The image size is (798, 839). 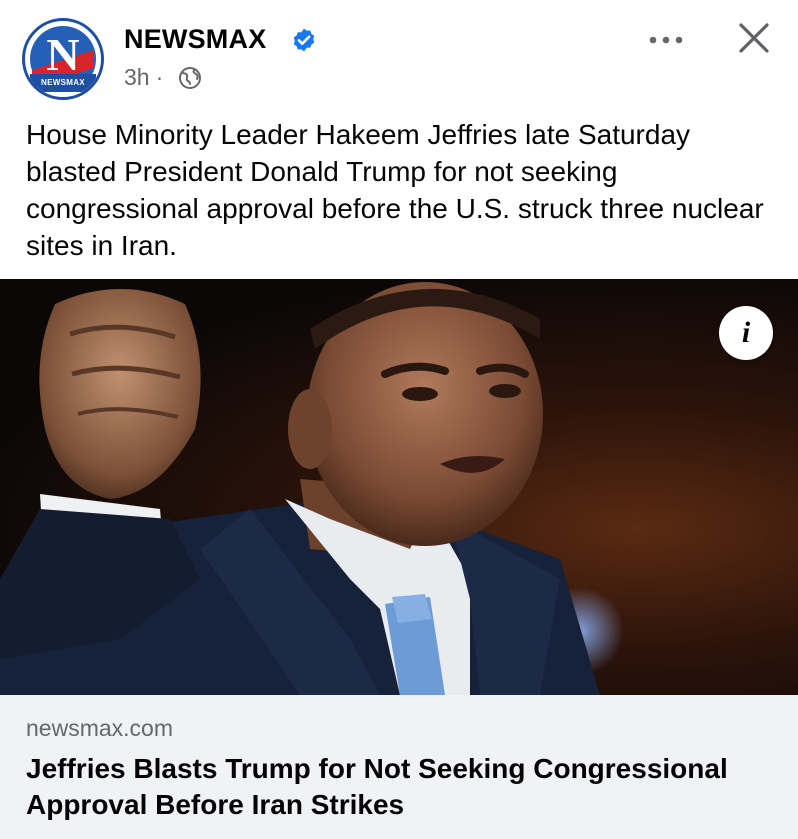 I want to click on timestamp: 3h, so click(x=137, y=77).